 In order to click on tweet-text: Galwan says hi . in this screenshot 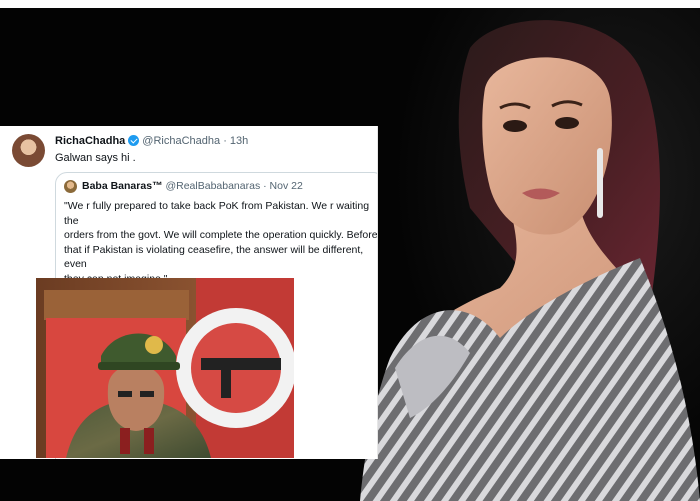, I will do `click(95, 158)`.